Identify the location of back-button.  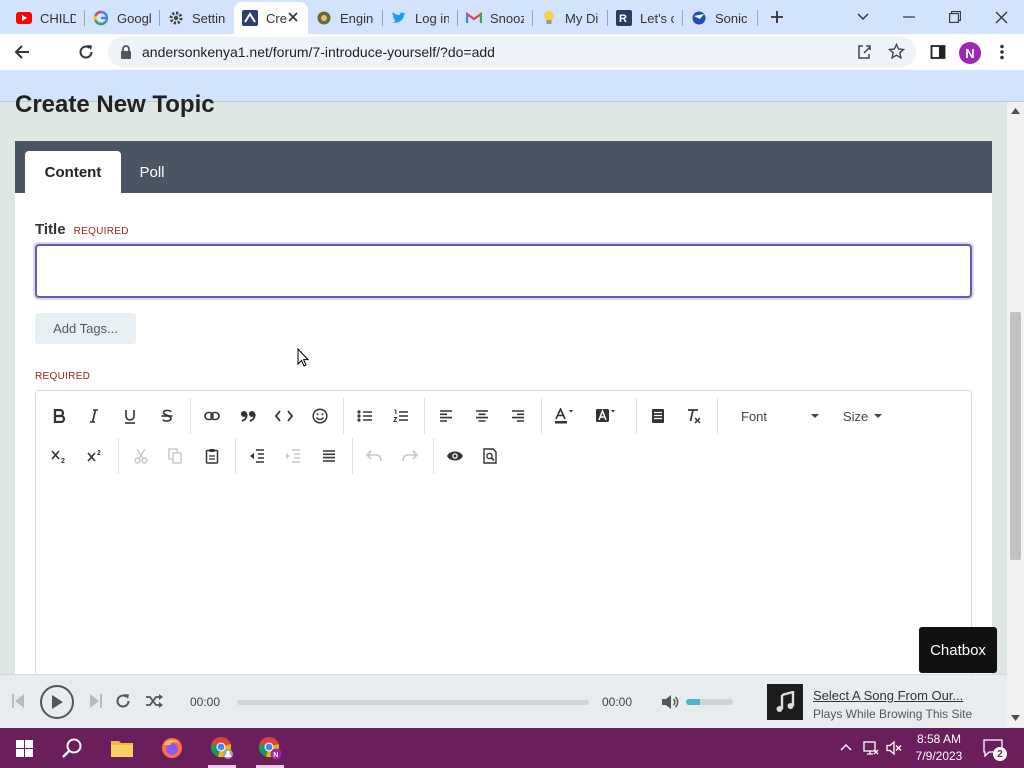
(22, 52).